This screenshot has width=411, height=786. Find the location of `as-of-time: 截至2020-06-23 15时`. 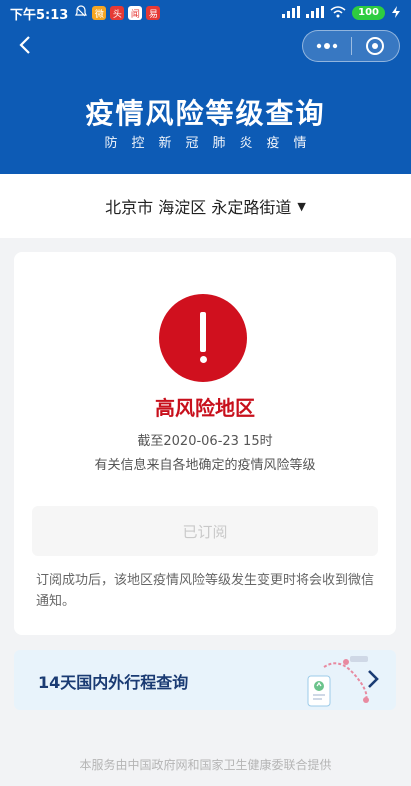

as-of-time: 截至2020-06-23 15时 is located at coordinates (205, 441).